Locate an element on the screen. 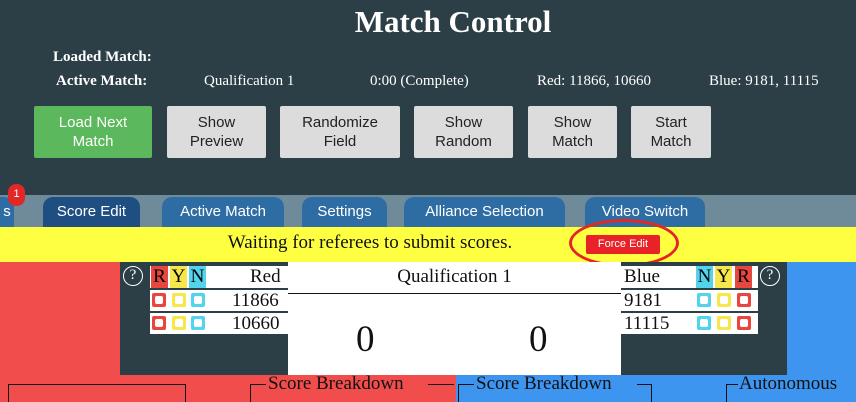 Image resolution: width=856 pixels, height=402 pixels. blue-help-icon: ? is located at coordinates (770, 276).